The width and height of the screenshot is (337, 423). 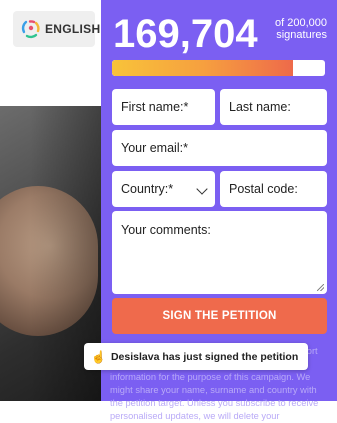 I want to click on postal-code-placeholder: Postal code:, so click(x=263, y=189).